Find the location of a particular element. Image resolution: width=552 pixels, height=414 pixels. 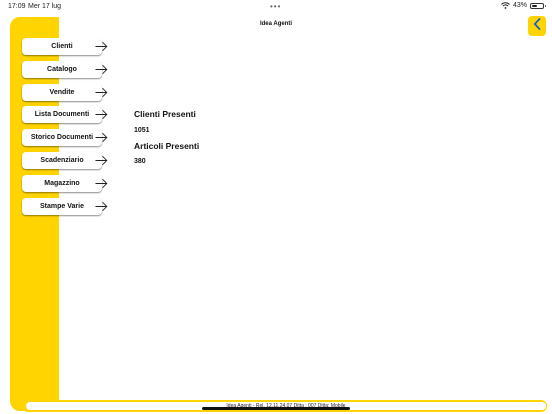

status-bar: 17:09 Mer 17 lug ••• 43% is located at coordinates (276, 7).